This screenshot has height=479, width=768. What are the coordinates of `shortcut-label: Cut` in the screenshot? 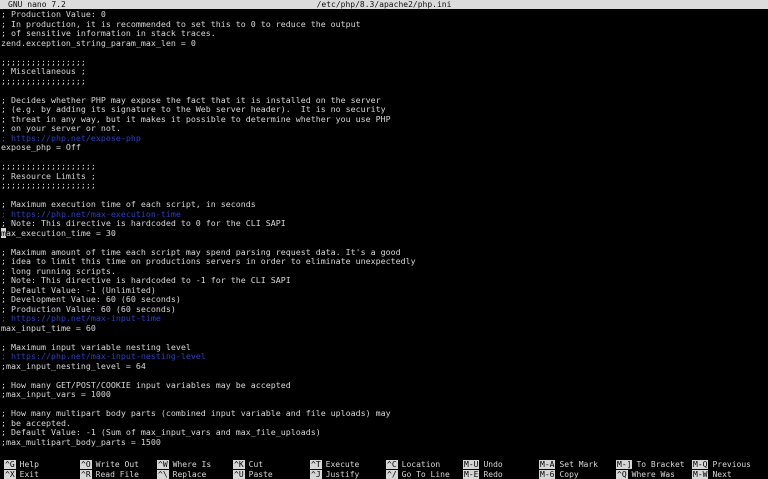 It's located at (256, 464).